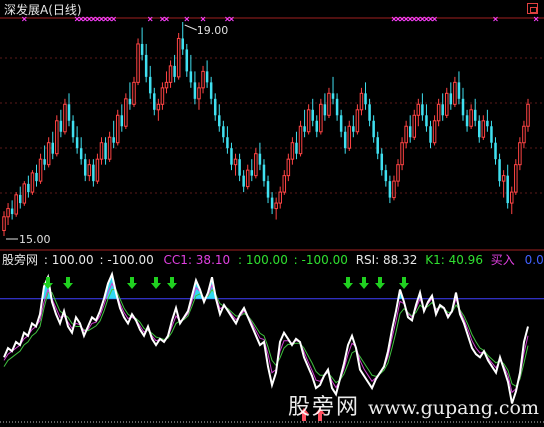 The width and height of the screenshot is (544, 427). I want to click on watermark-url: www.gupang.com, so click(454, 408).